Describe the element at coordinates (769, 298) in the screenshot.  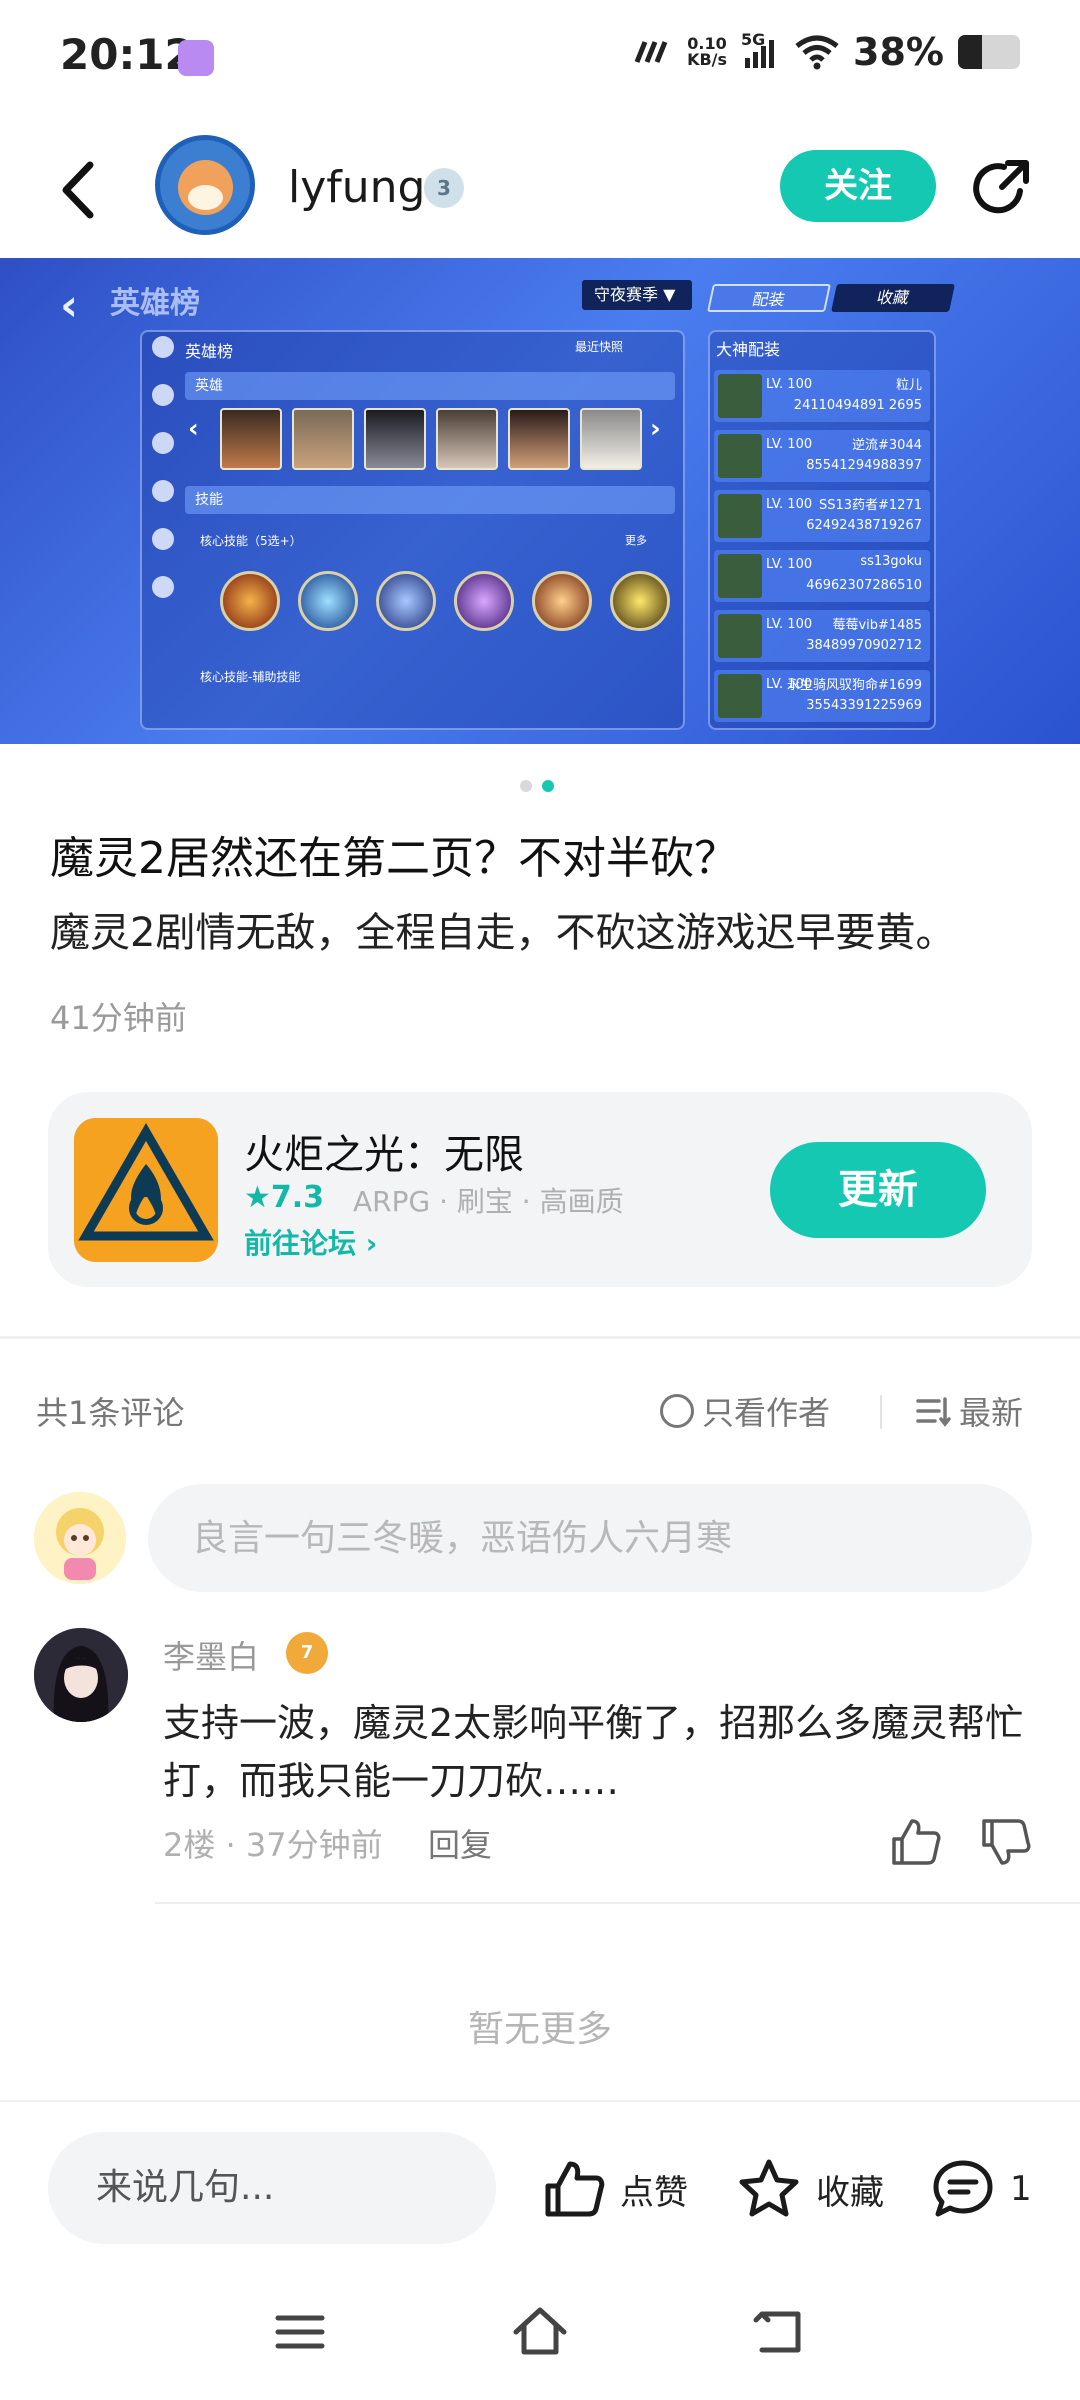
I see `image-tab-loadout: 配装` at that location.